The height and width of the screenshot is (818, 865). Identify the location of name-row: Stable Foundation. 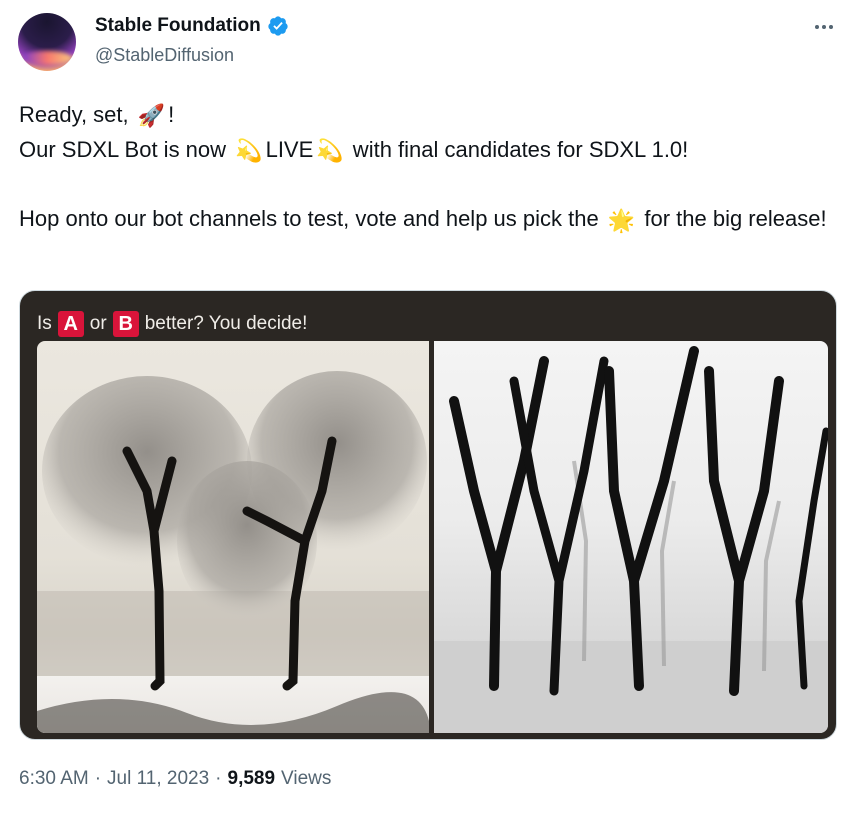
(192, 26).